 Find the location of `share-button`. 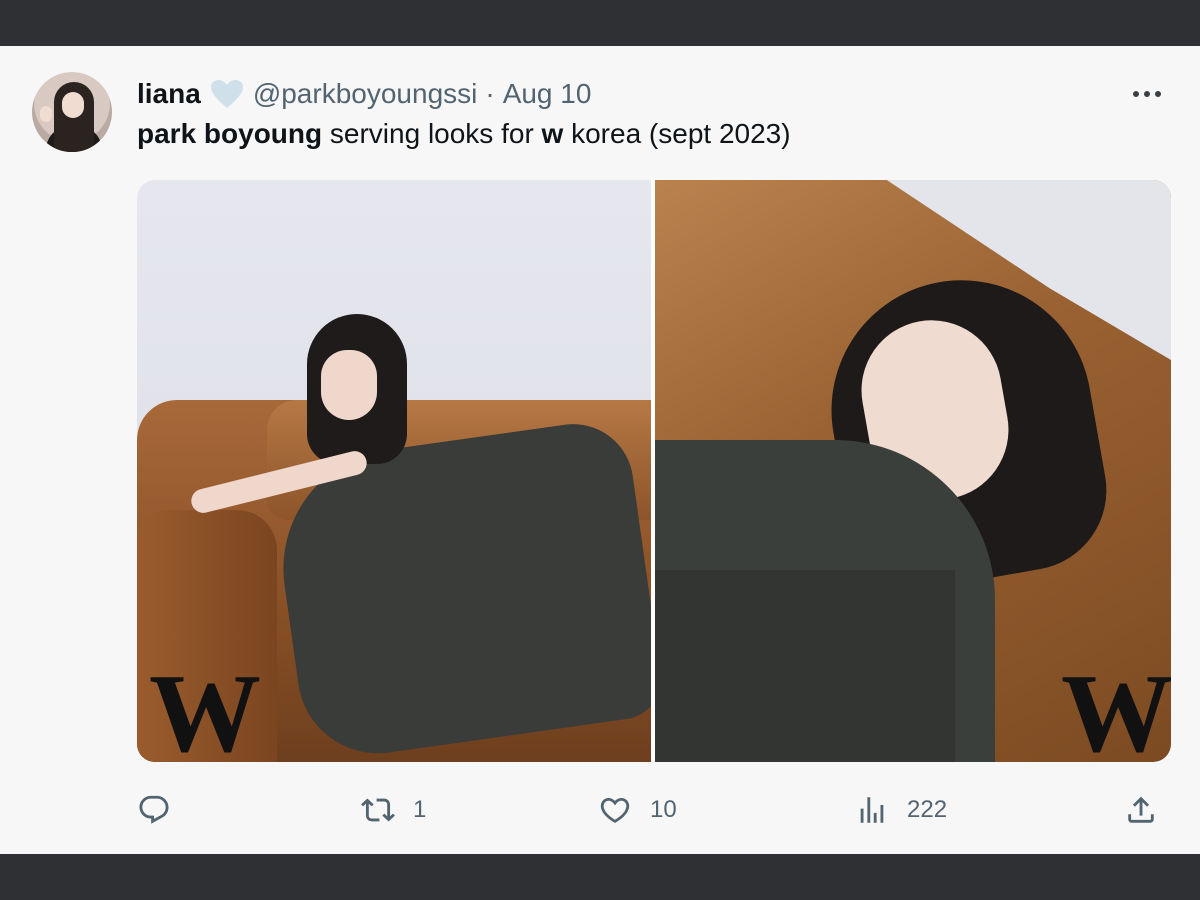

share-button is located at coordinates (1141, 810).